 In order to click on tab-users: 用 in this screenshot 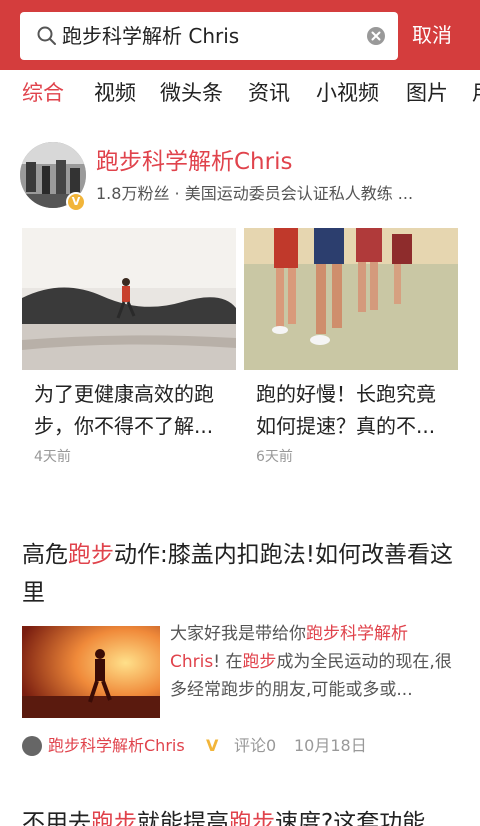, I will do `click(476, 93)`.